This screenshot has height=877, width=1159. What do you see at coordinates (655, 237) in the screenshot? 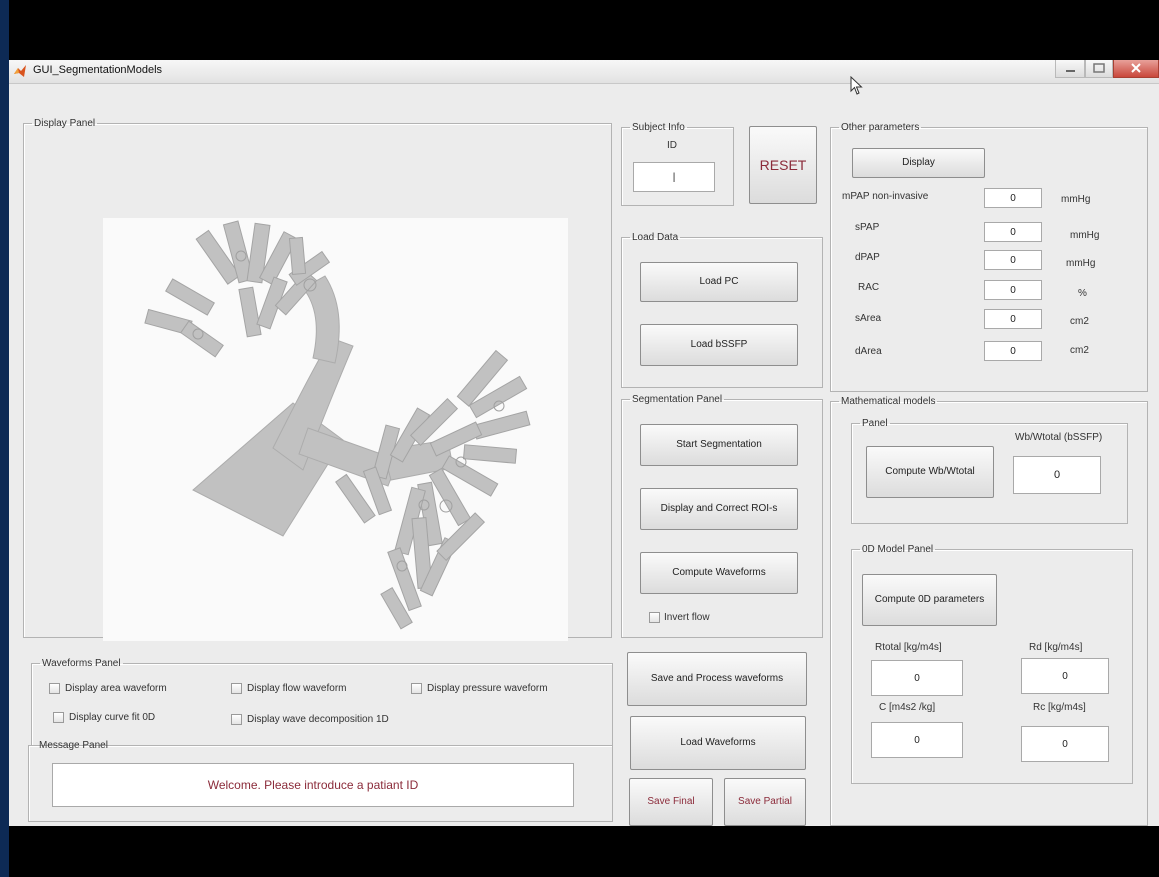
I see `load-data-title: Load Data` at bounding box center [655, 237].